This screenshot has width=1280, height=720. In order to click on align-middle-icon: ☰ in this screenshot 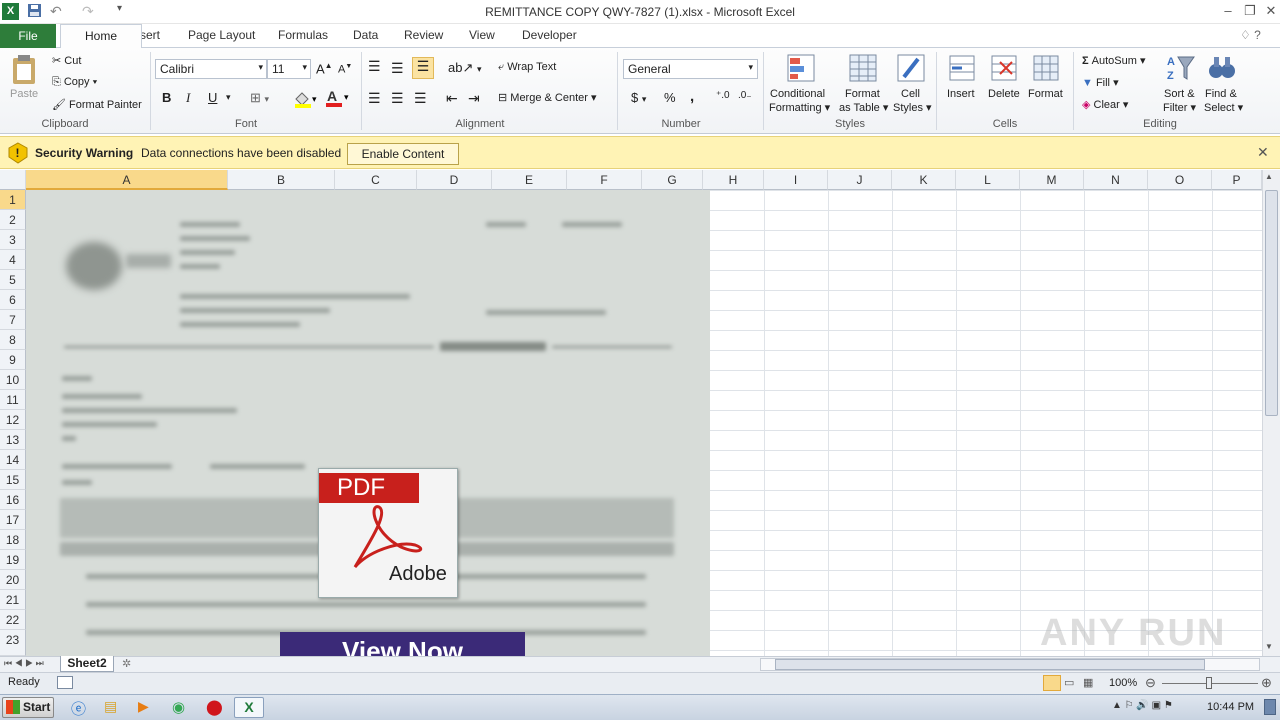, I will do `click(397, 68)`.